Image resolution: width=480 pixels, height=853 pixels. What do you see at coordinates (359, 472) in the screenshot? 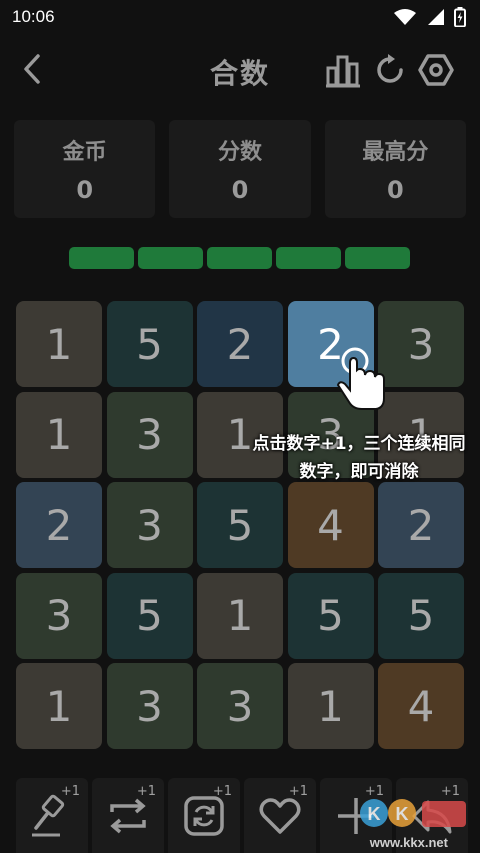
I see `hint-line-2: 数字，即可消除` at bounding box center [359, 472].